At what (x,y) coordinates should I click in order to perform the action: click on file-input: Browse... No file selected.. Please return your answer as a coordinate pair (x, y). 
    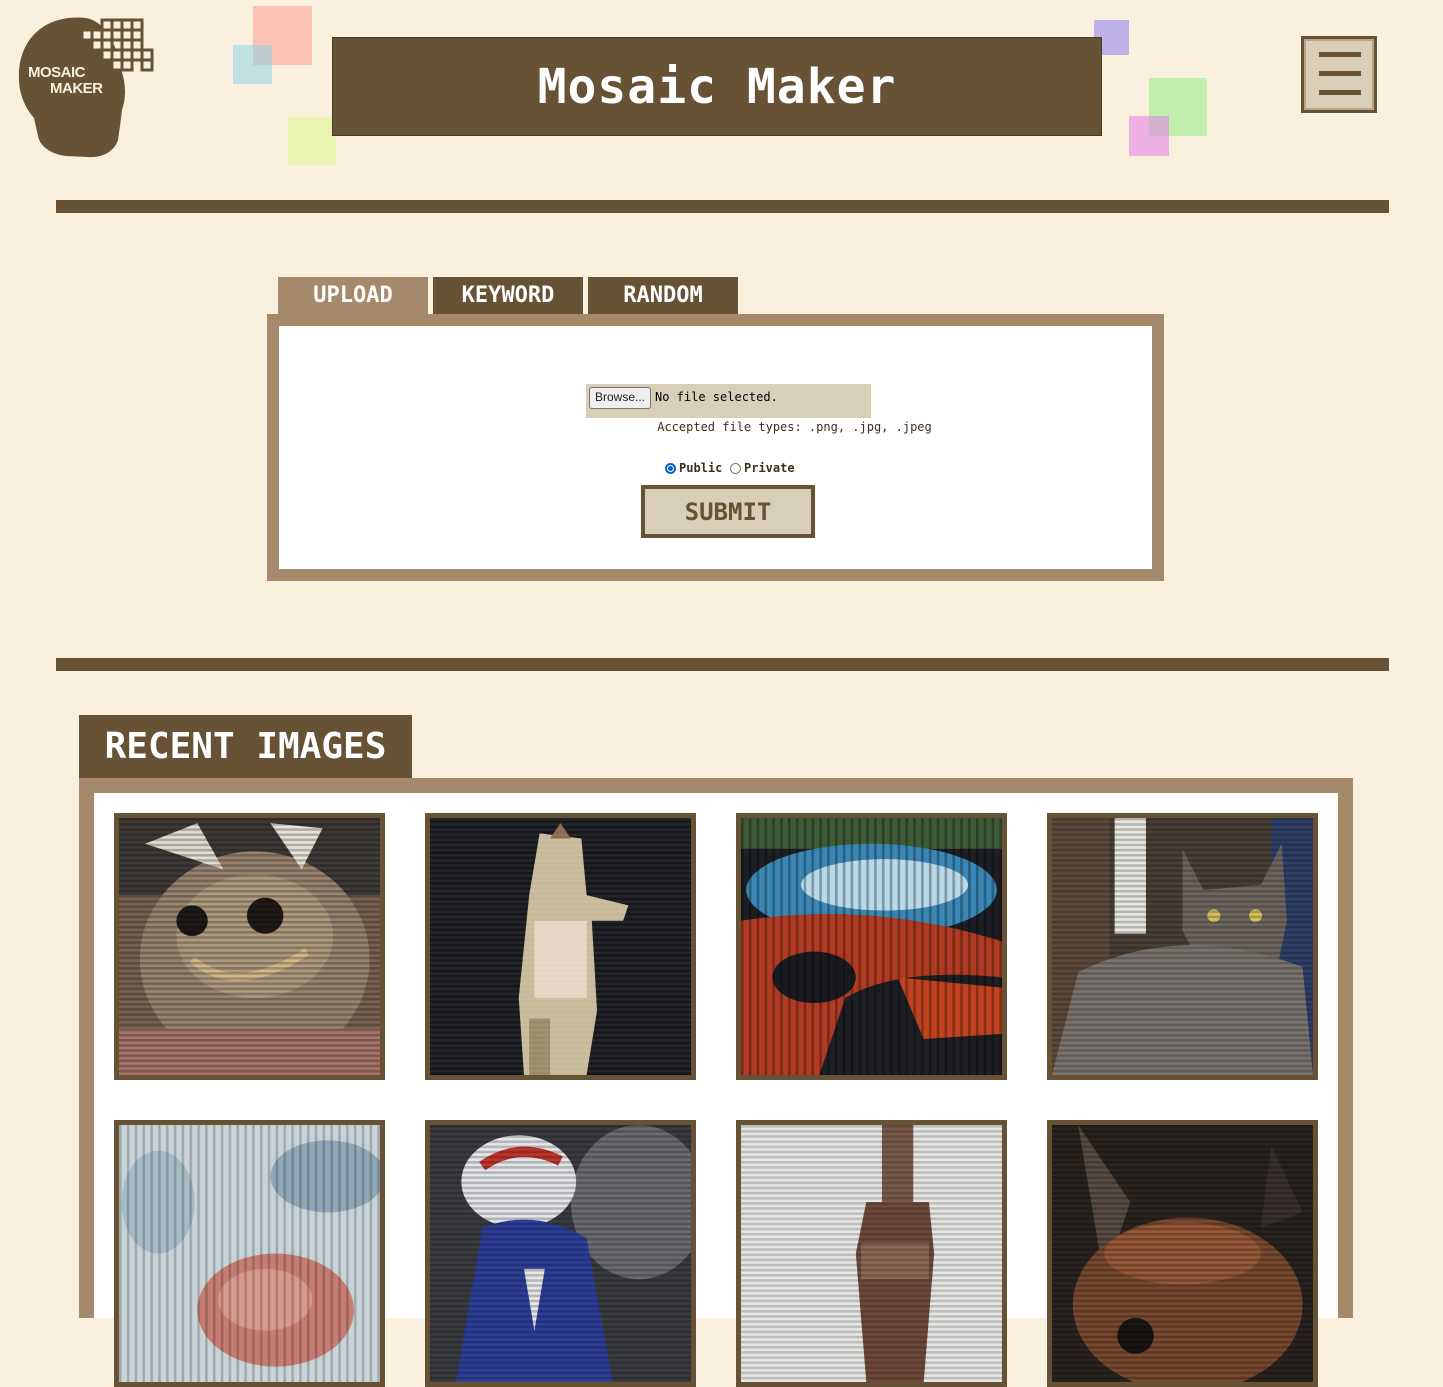
    Looking at the image, I should click on (728, 401).